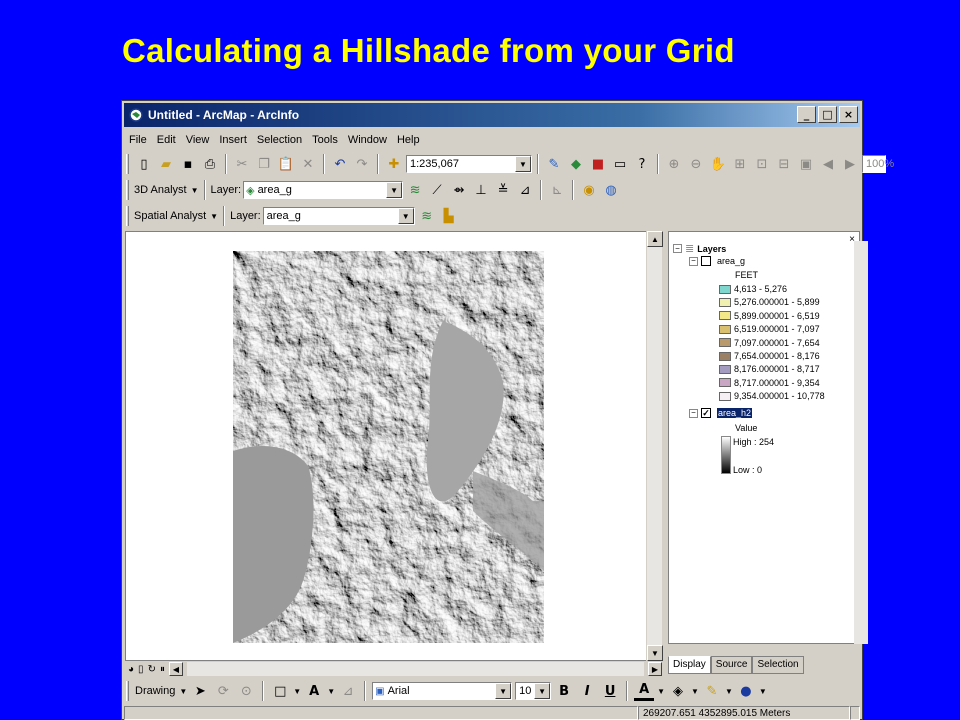  I want to click on tab-source: Source, so click(731, 665).